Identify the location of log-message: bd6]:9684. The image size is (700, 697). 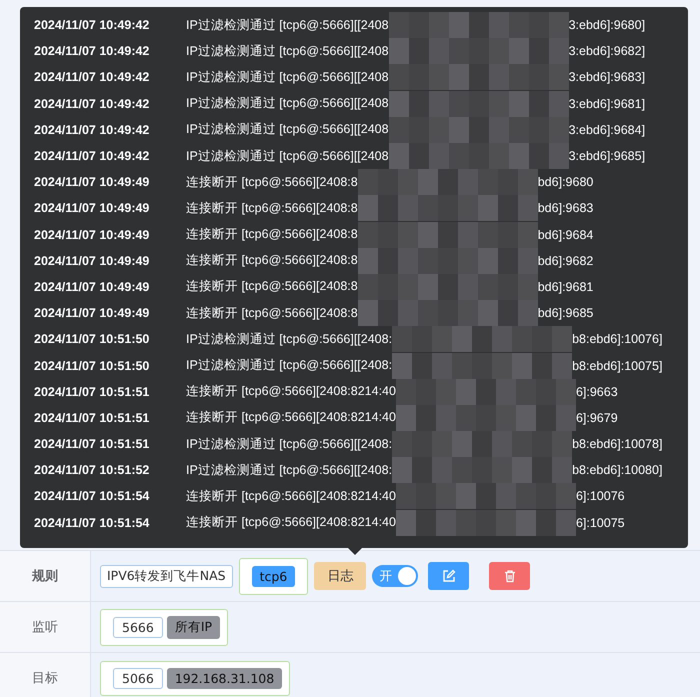
(566, 235).